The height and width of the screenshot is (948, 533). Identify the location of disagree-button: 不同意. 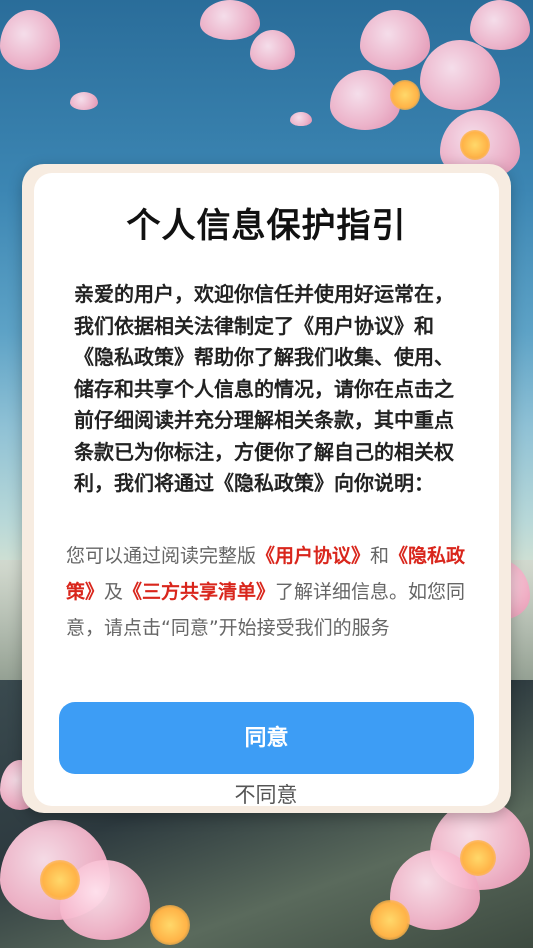
(266, 795).